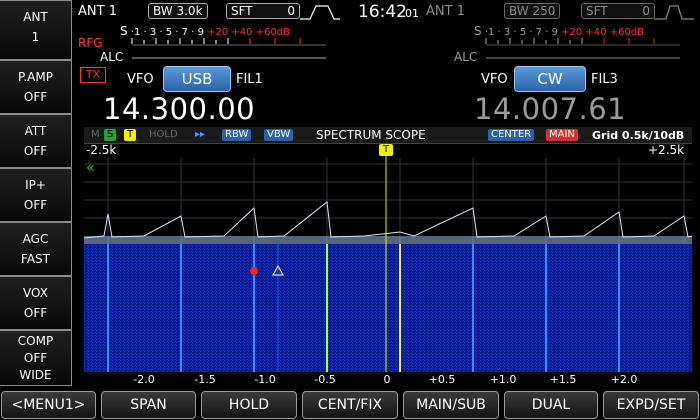 This screenshot has width=700, height=420. What do you see at coordinates (291, 11) in the screenshot?
I see `main-sft-value: 0` at bounding box center [291, 11].